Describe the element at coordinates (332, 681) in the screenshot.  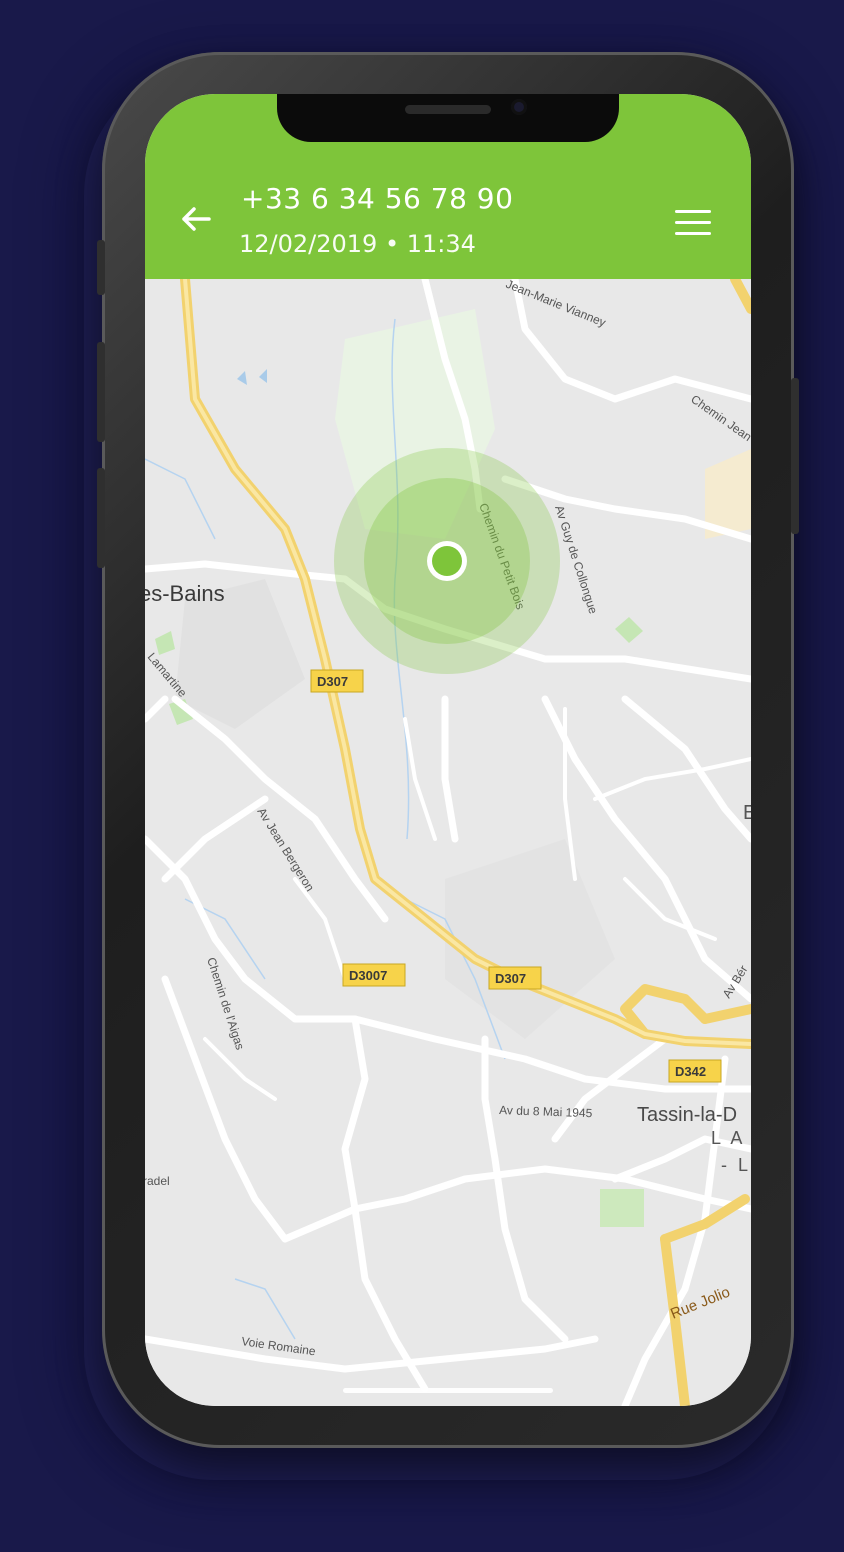
I see `road-badge-d307-north: D307` at that location.